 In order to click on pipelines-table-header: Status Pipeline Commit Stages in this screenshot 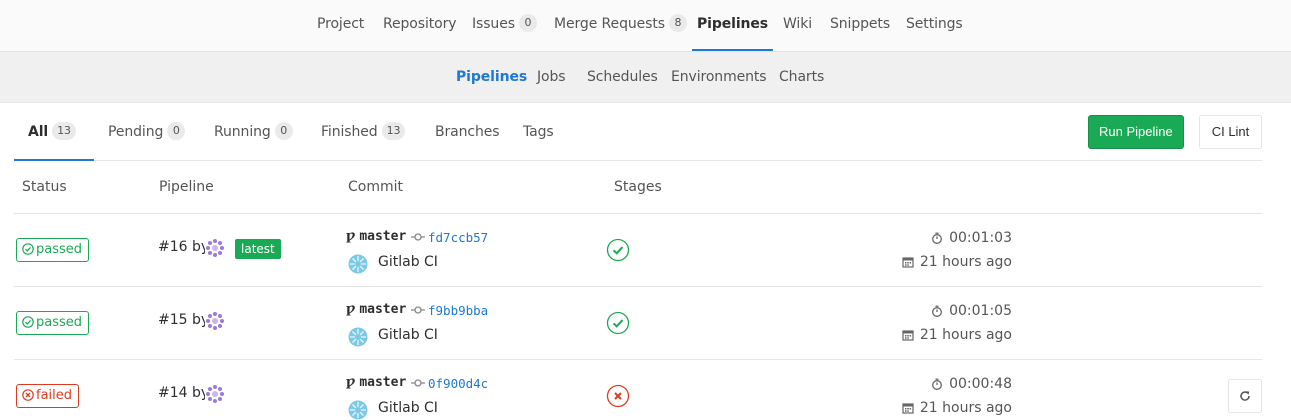, I will do `click(638, 188)`.